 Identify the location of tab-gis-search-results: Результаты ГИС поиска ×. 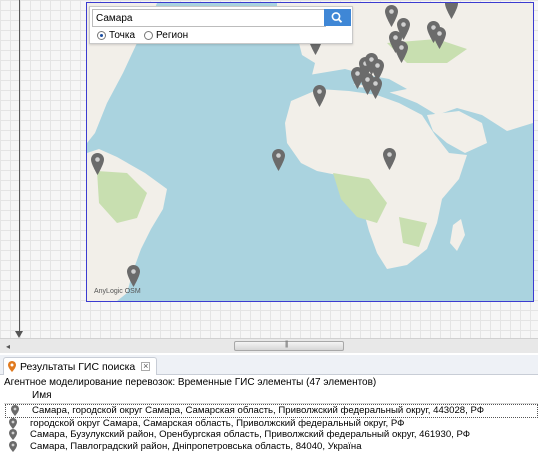
(80, 366).